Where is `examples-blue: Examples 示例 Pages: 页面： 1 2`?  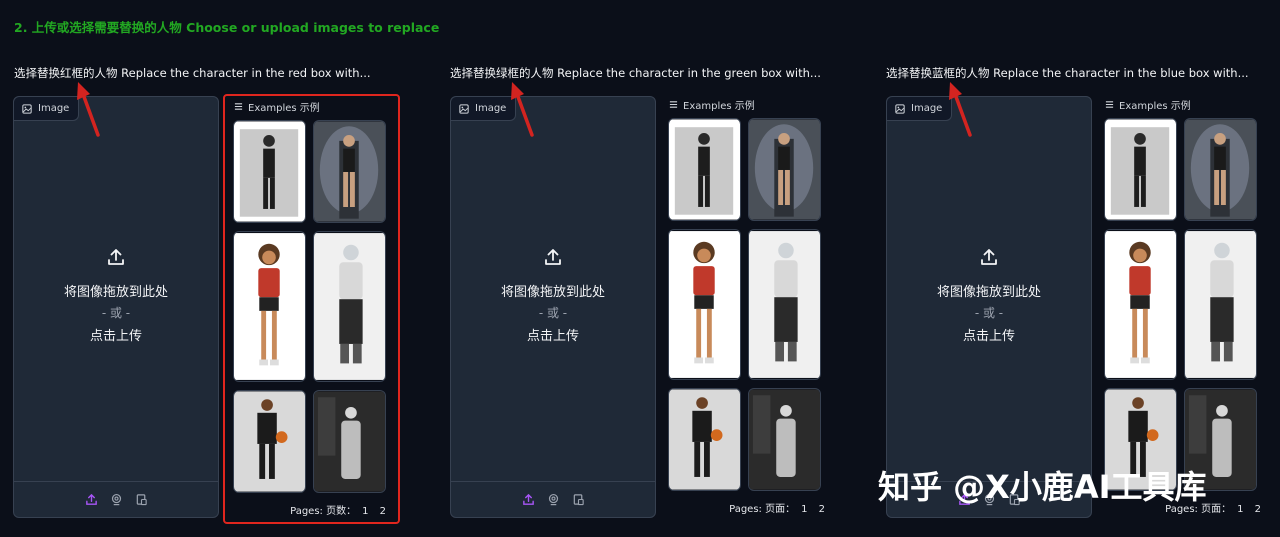
examples-blue: Examples 示例 Pages: 页面： 1 2 is located at coordinates (1184, 309).